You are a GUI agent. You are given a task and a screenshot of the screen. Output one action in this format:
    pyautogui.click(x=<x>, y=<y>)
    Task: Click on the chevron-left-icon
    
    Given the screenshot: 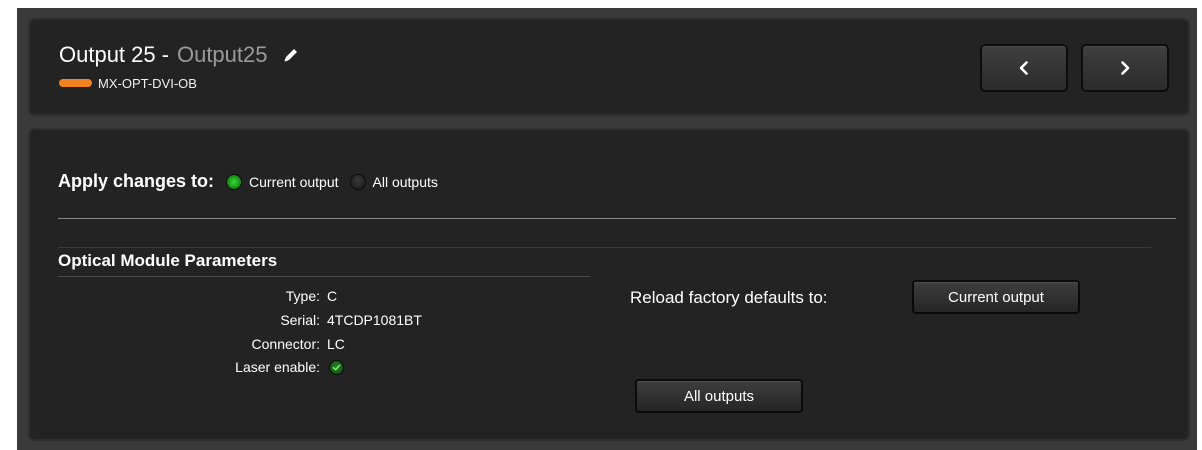 What is the action you would take?
    pyautogui.click(x=1024, y=68)
    